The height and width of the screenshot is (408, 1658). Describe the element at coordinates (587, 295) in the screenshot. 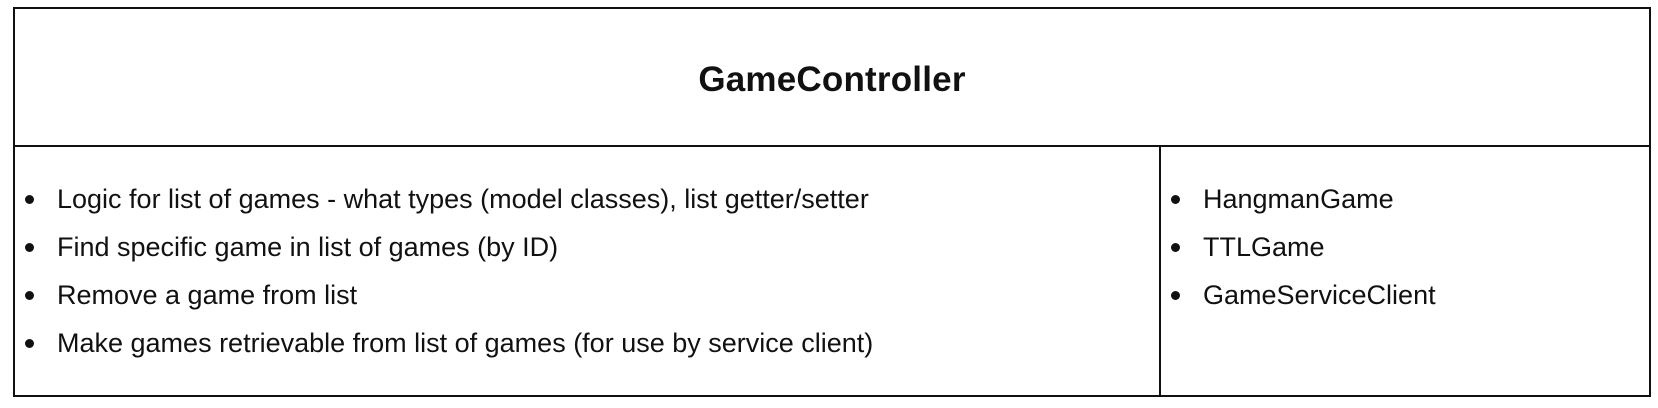

I see `responsibility-item: Remove a game from list` at that location.